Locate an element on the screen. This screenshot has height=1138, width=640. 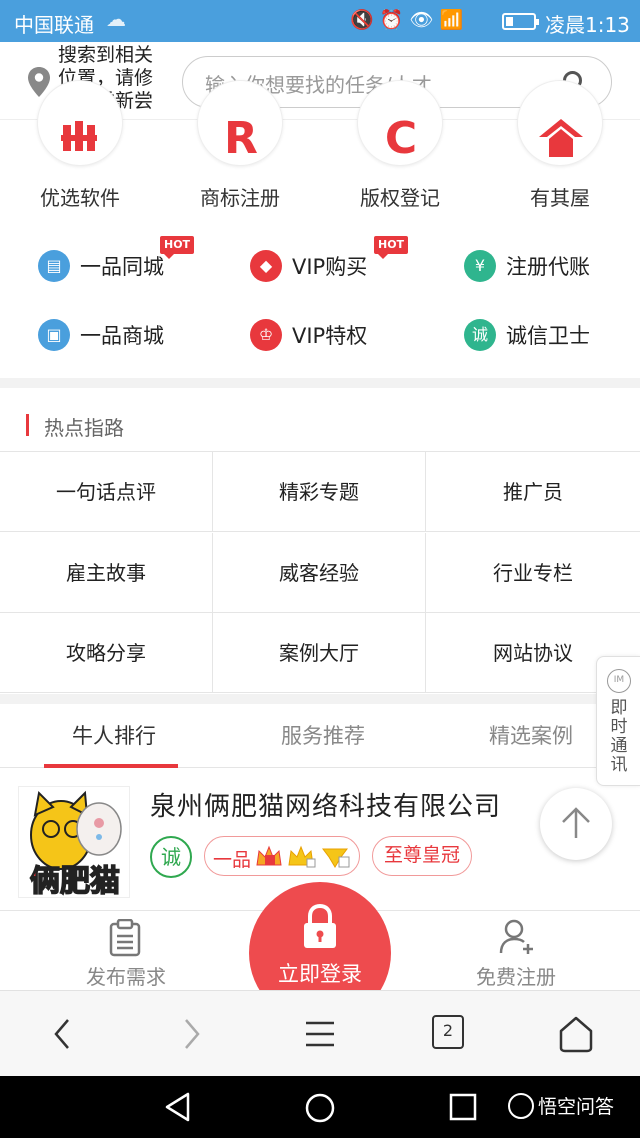
guide-item: 威客经验 is located at coordinates (319, 573).